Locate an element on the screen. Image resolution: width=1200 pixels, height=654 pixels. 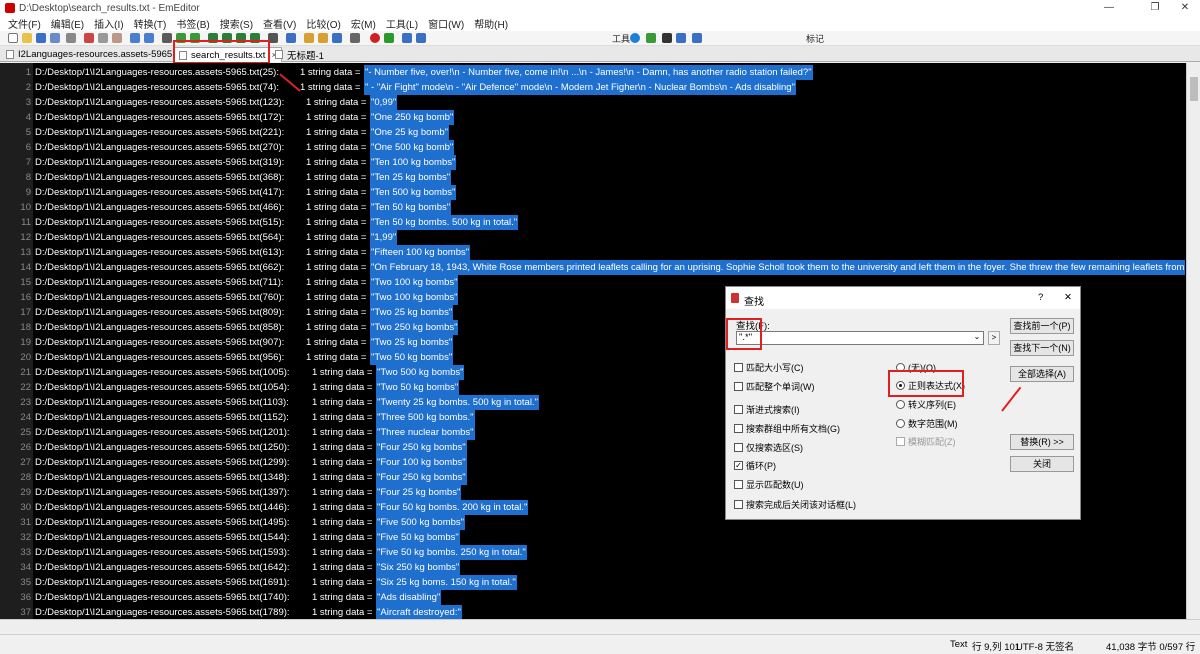
options-icon is located at coordinates (355, 38).